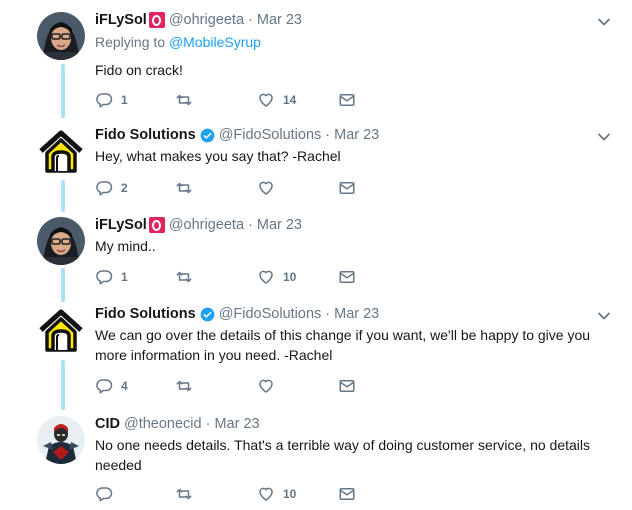  I want to click on tweet-text: My mind.., so click(125, 246).